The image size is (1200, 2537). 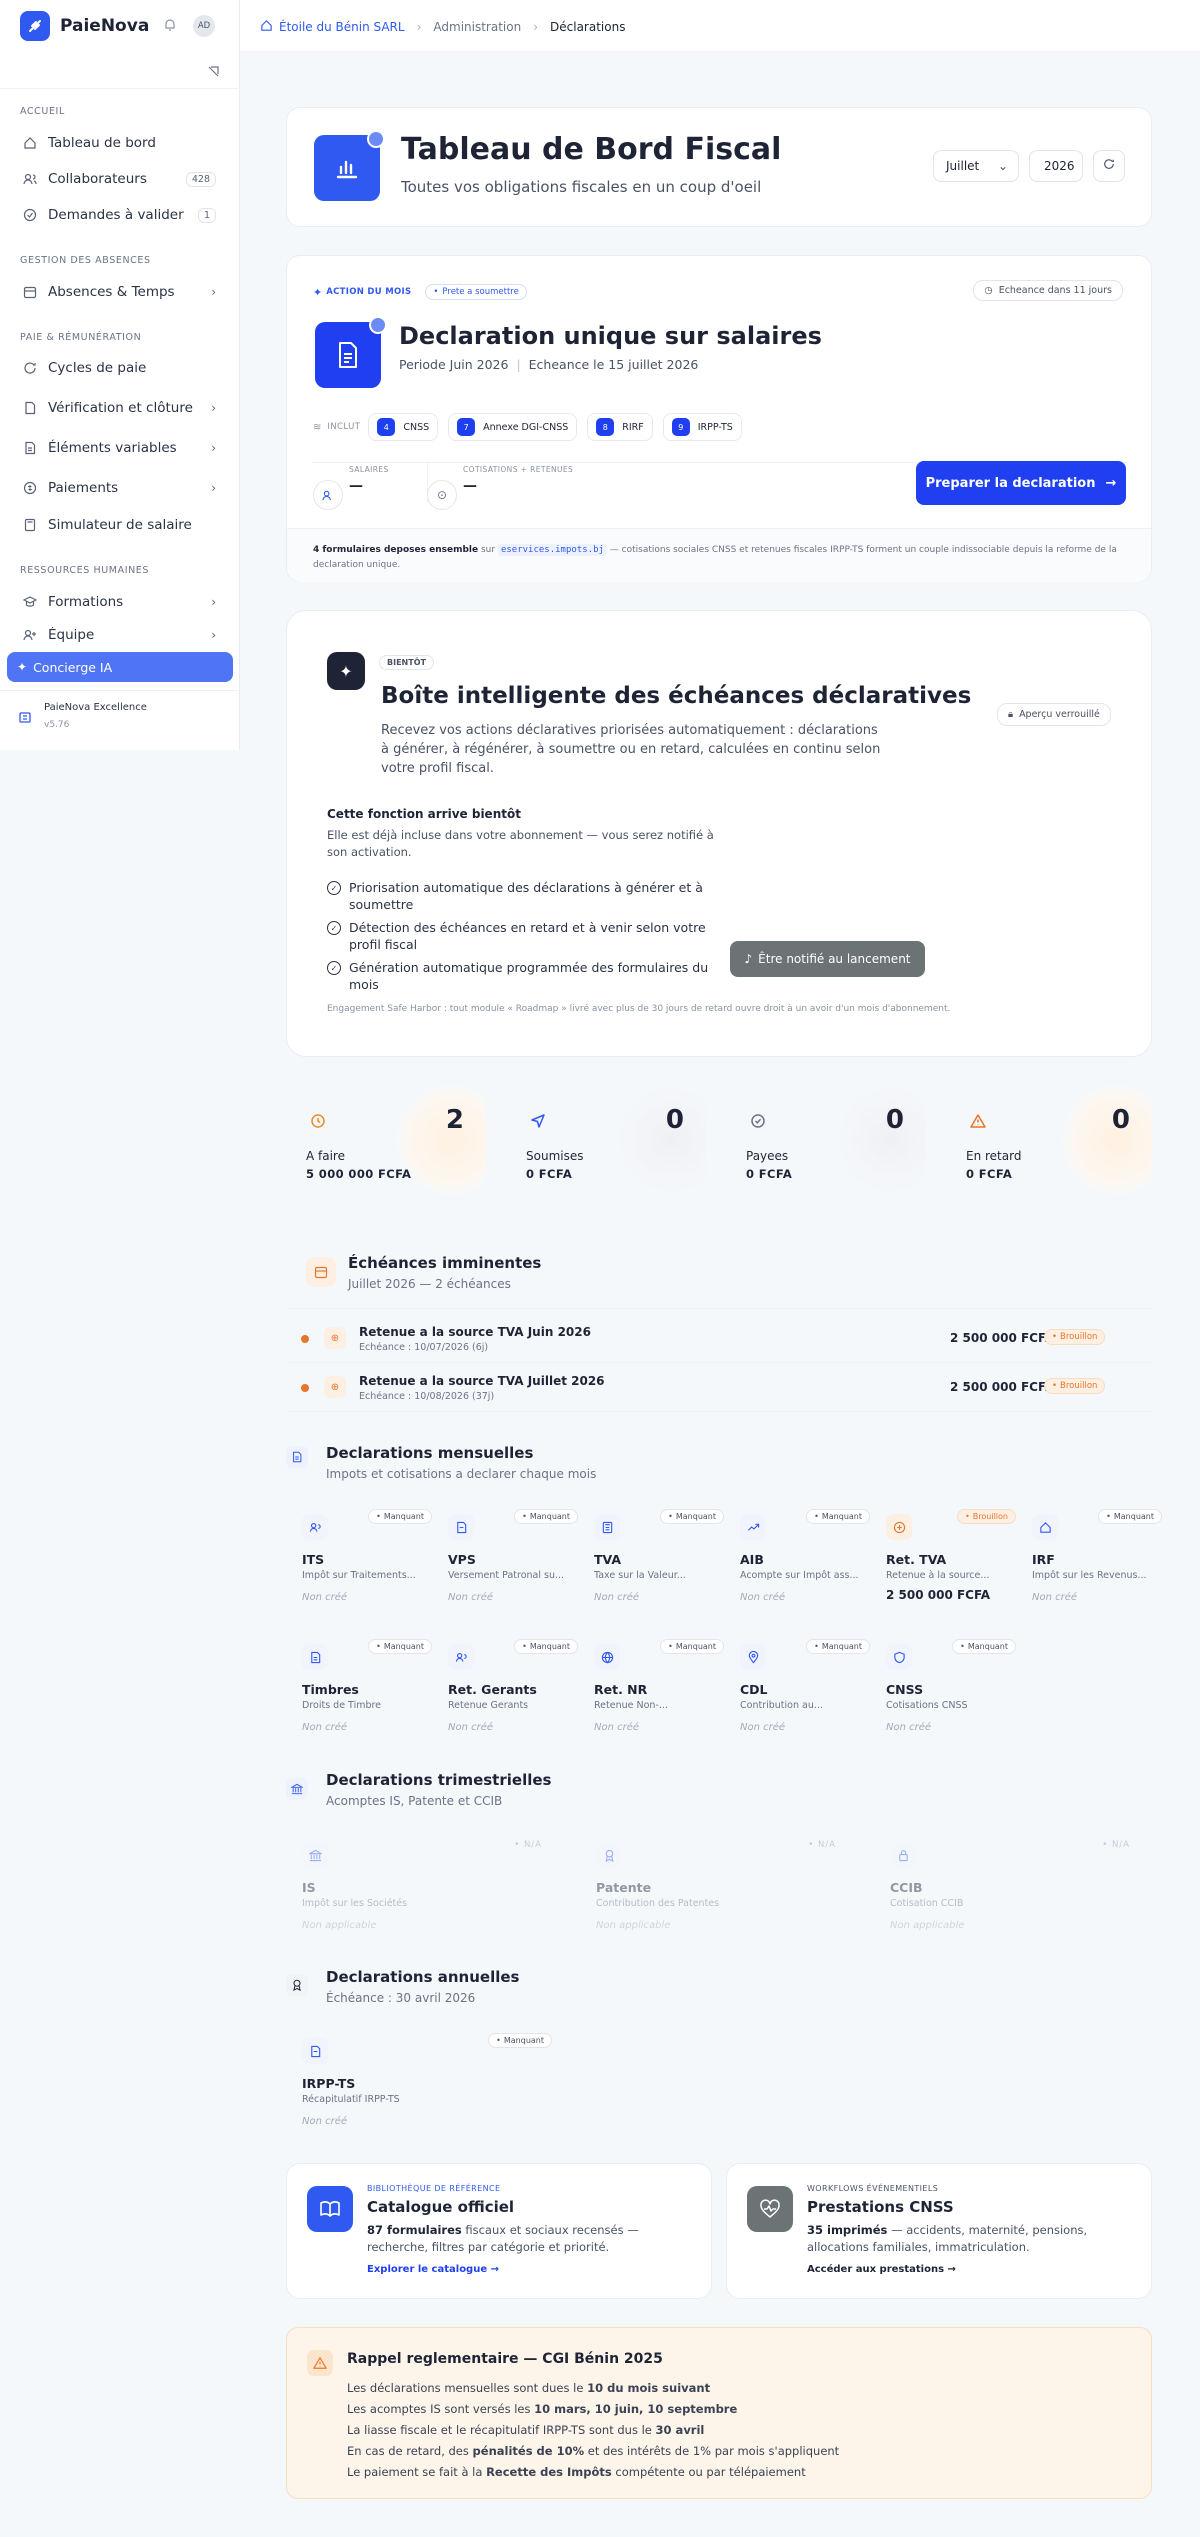 What do you see at coordinates (433, 2269) in the screenshot?
I see `catalog-link: Explorer le catalogue →` at bounding box center [433, 2269].